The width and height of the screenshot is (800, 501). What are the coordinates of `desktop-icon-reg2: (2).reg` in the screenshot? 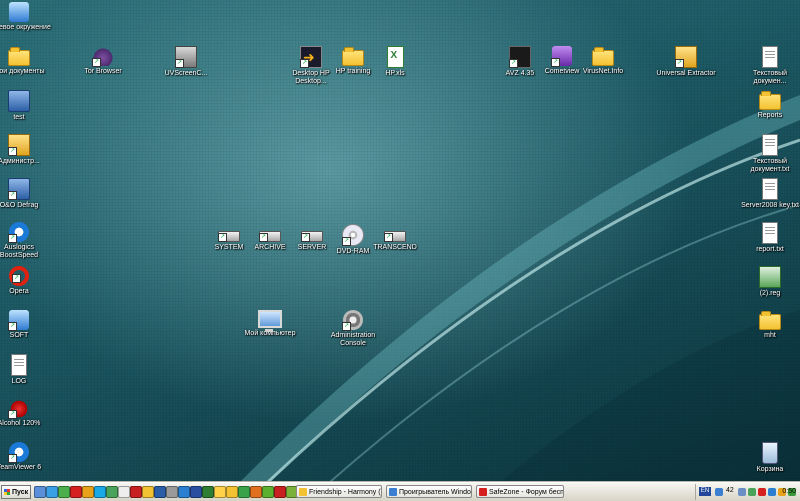 It's located at (768, 282).